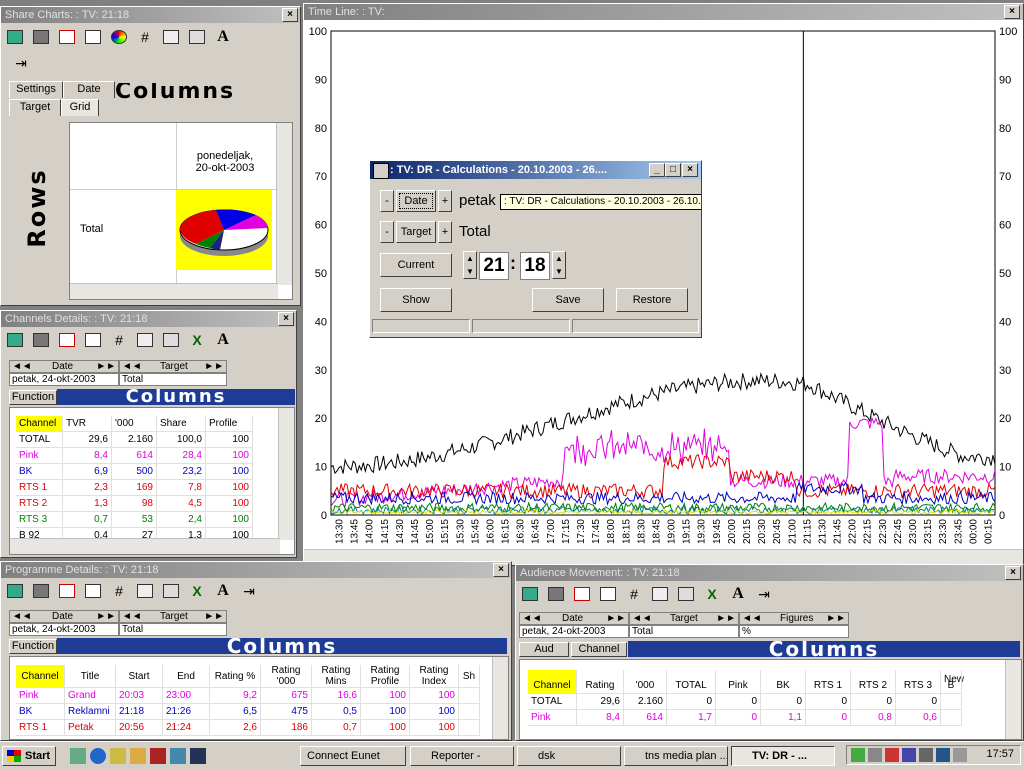 The height and width of the screenshot is (769, 1024). I want to click on network-icon, so click(858, 755).